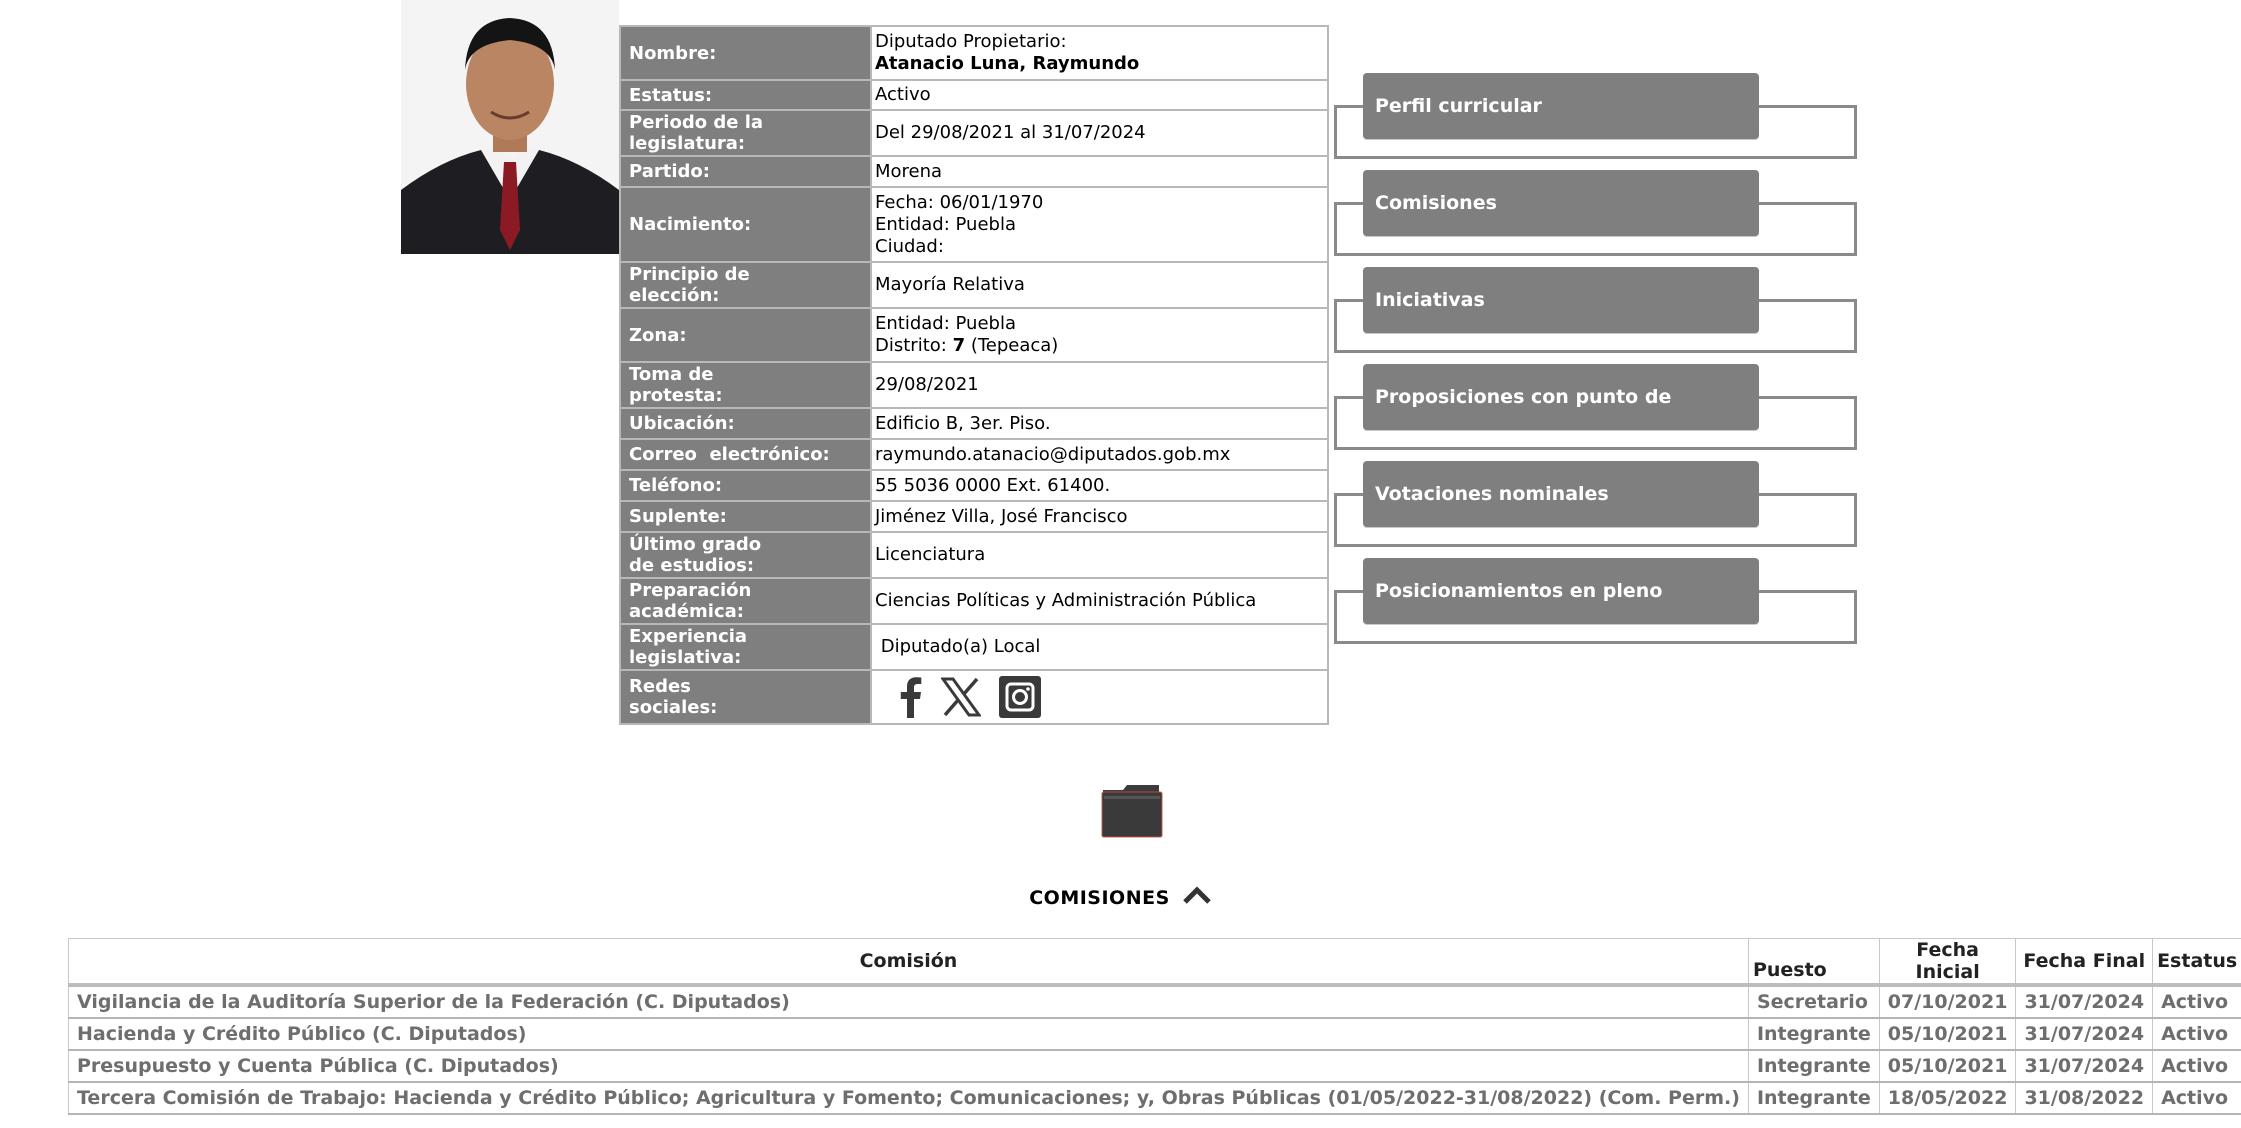 This screenshot has height=1128, width=2241. Describe the element at coordinates (1947, 1001) in the screenshot. I see `cell-fecha-inicial: 07/10/2021` at that location.